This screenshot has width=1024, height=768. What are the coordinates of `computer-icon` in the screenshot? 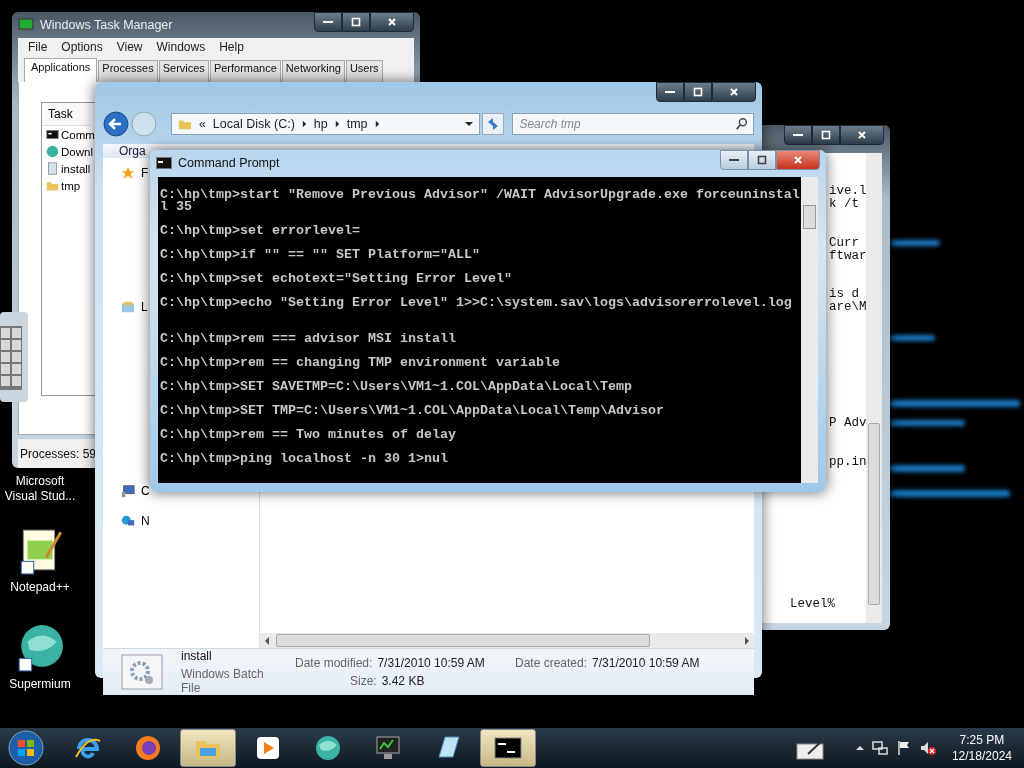 It's located at (128, 491).